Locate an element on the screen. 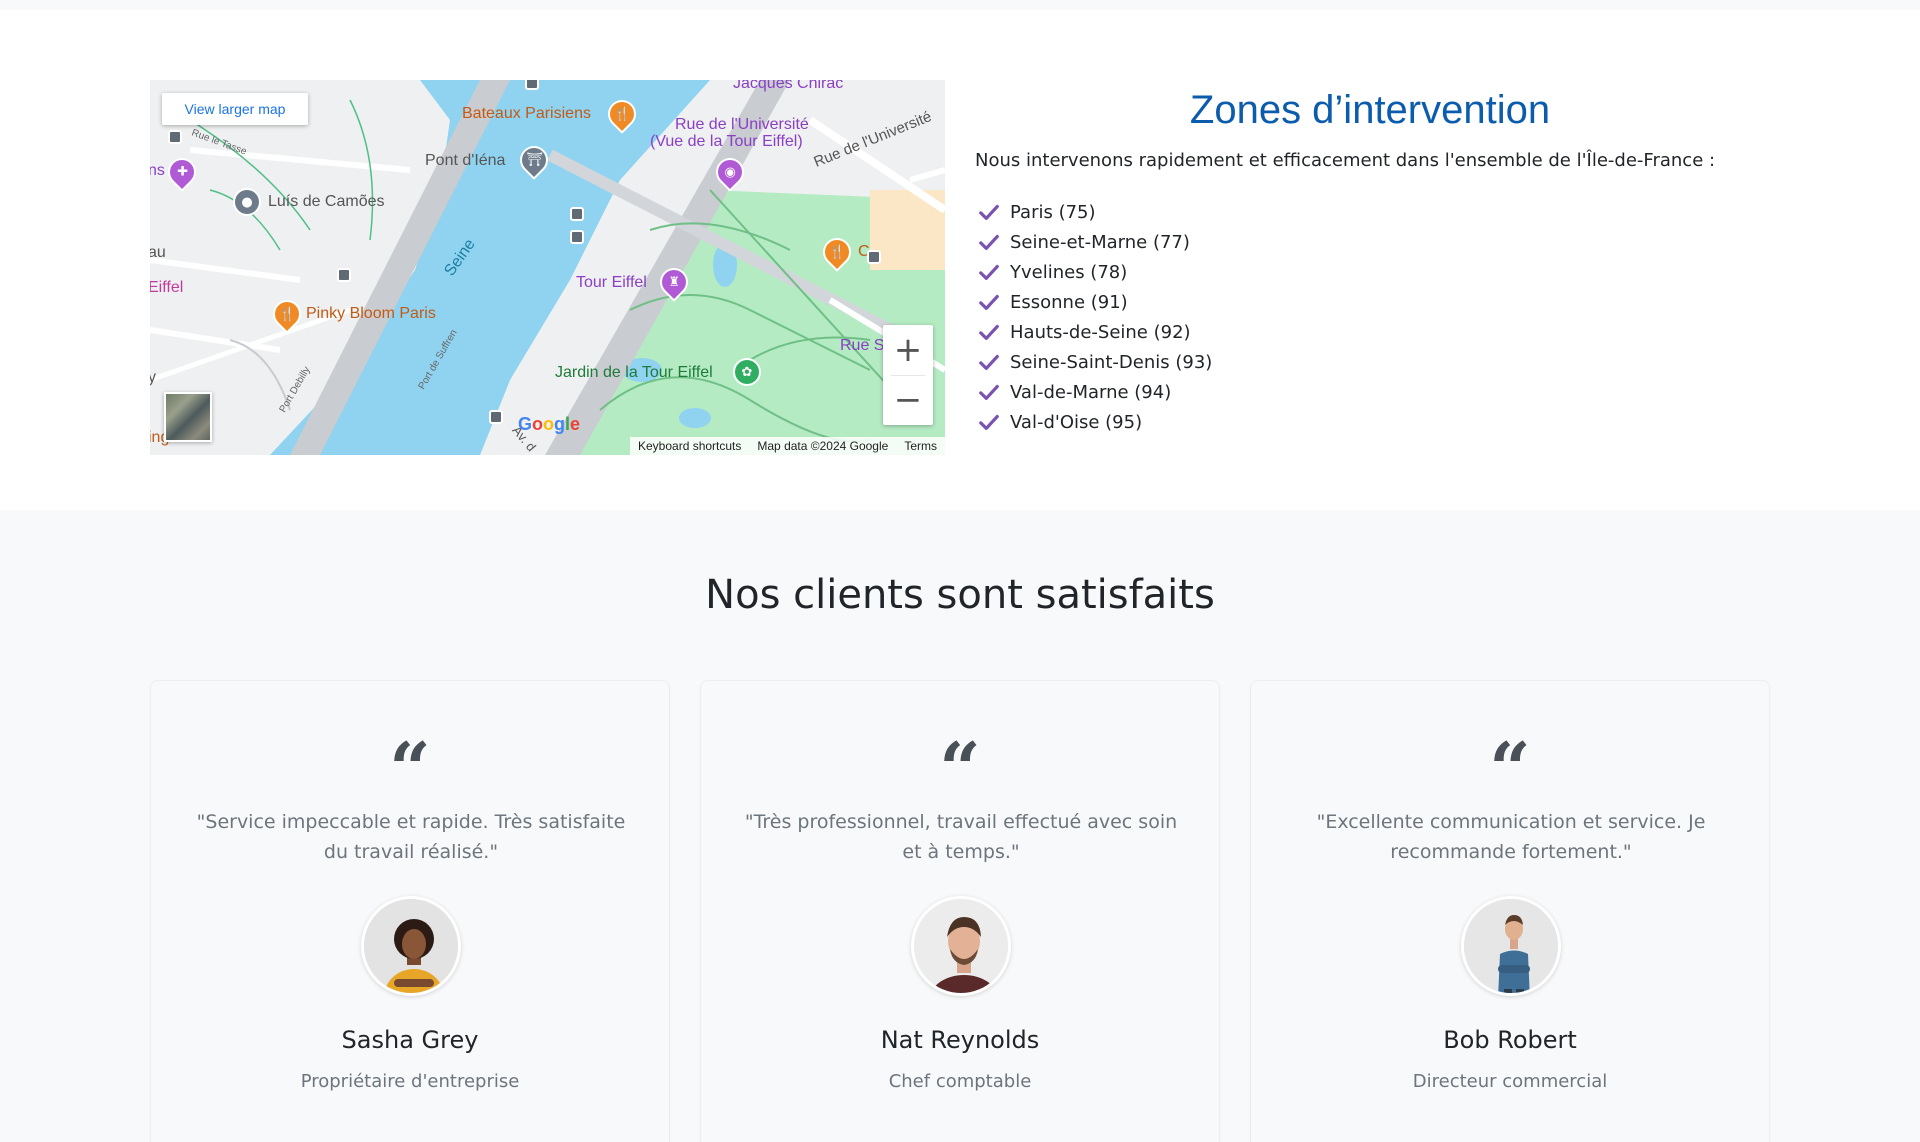 The image size is (1920, 1142). map-label-pinky-bloom: Pinky Bloom Paris is located at coordinates (371, 314).